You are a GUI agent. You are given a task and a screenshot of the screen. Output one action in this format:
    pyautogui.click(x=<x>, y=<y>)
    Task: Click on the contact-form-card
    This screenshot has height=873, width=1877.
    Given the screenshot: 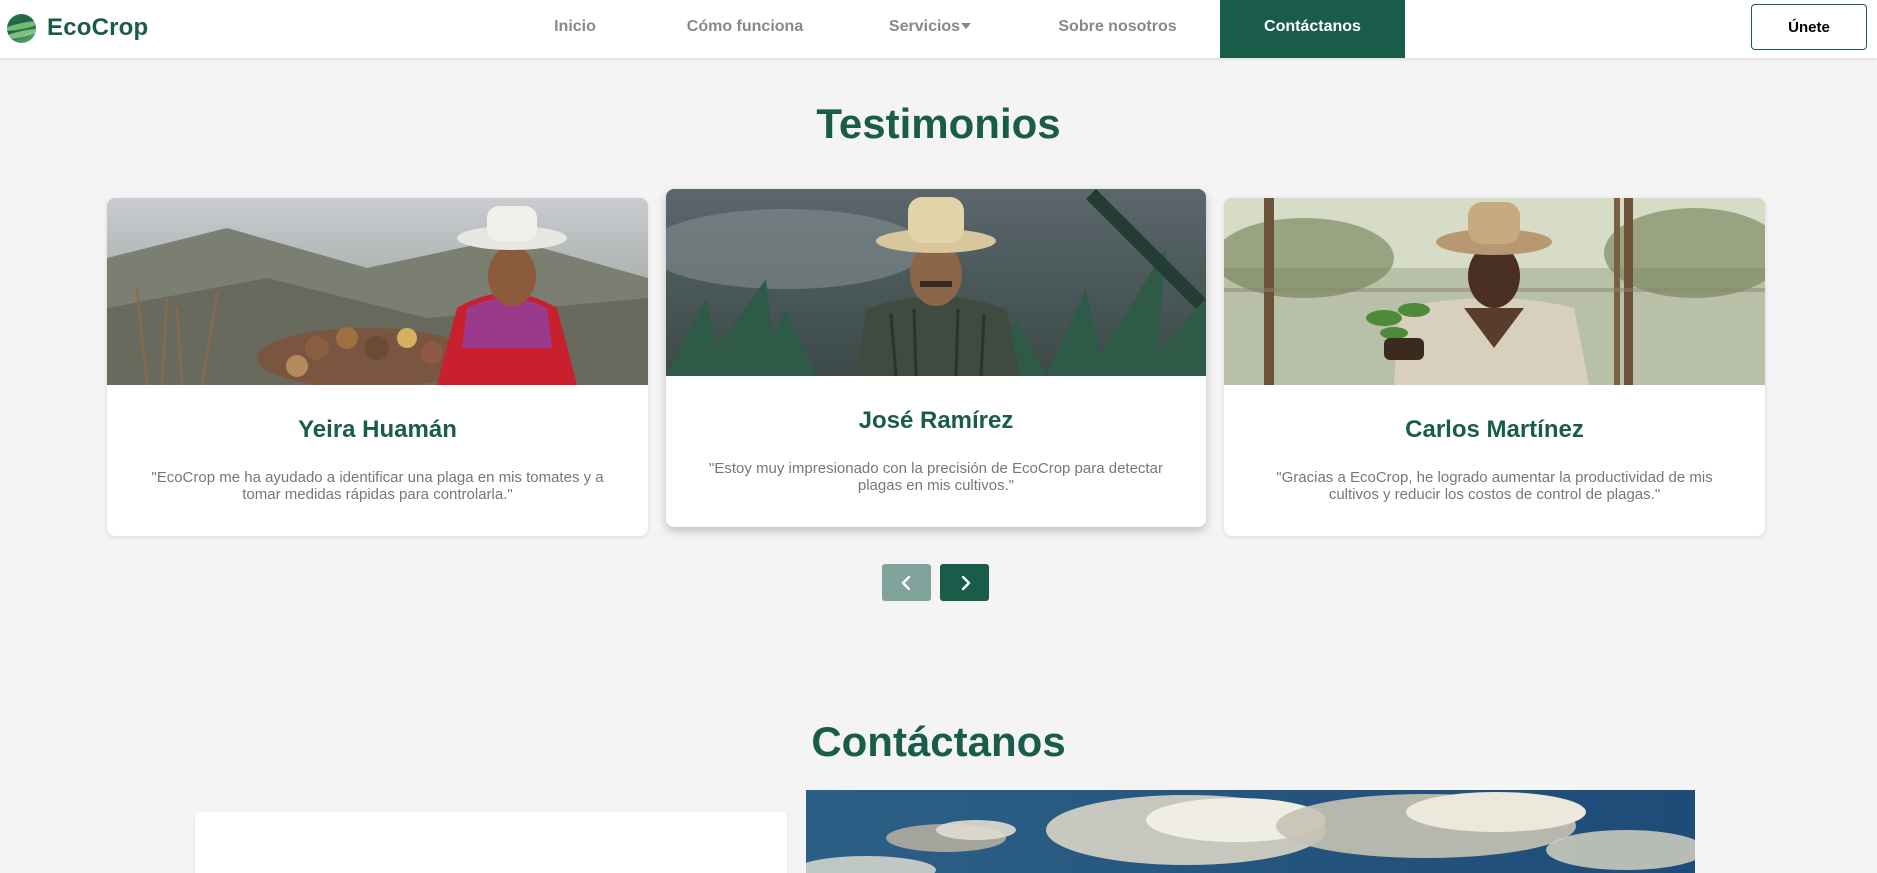 What is the action you would take?
    pyautogui.click(x=491, y=842)
    